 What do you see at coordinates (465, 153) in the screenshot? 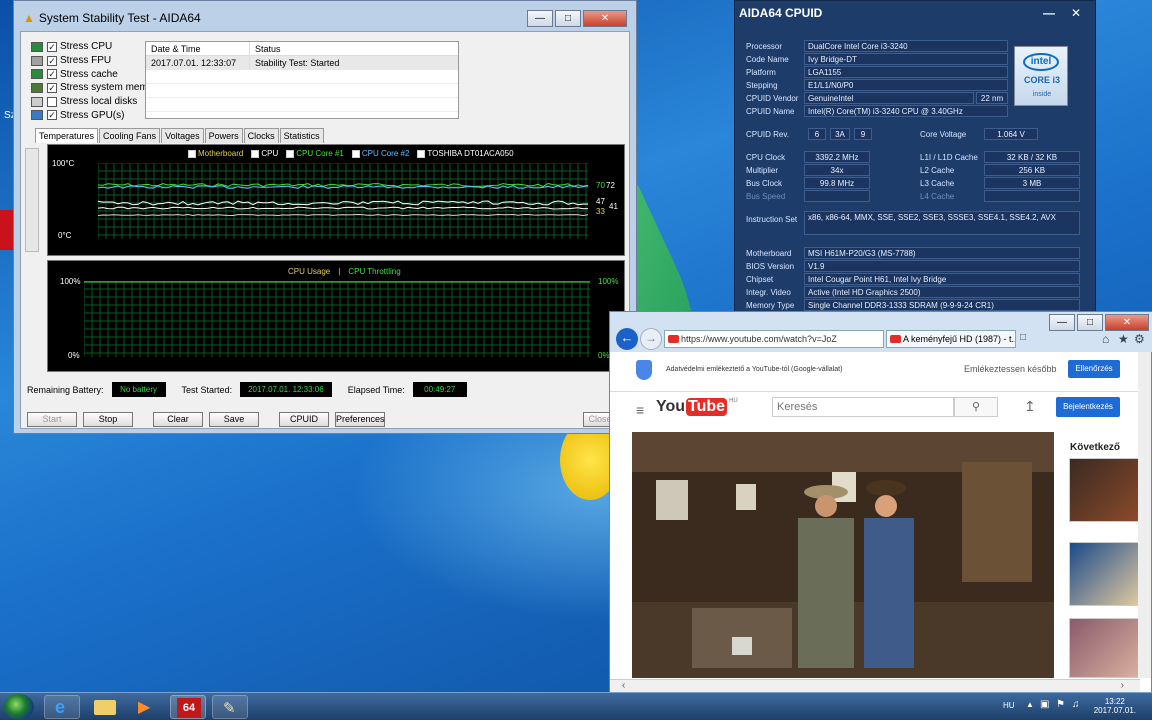
I see `legend-toshiba: TOSHIBA DT01ACA050` at bounding box center [465, 153].